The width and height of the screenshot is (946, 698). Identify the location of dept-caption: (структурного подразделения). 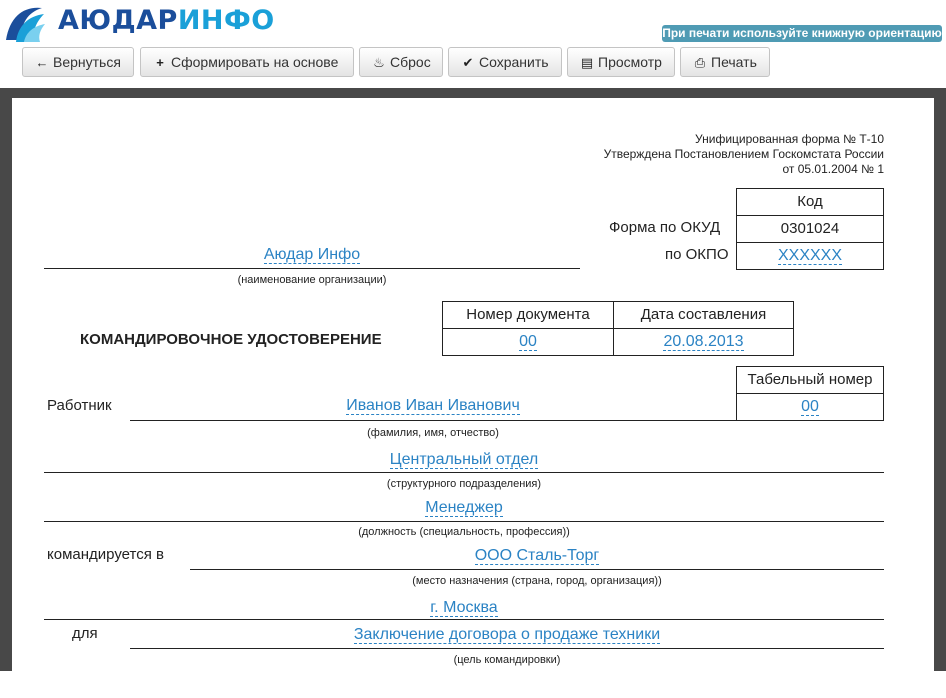
(464, 484).